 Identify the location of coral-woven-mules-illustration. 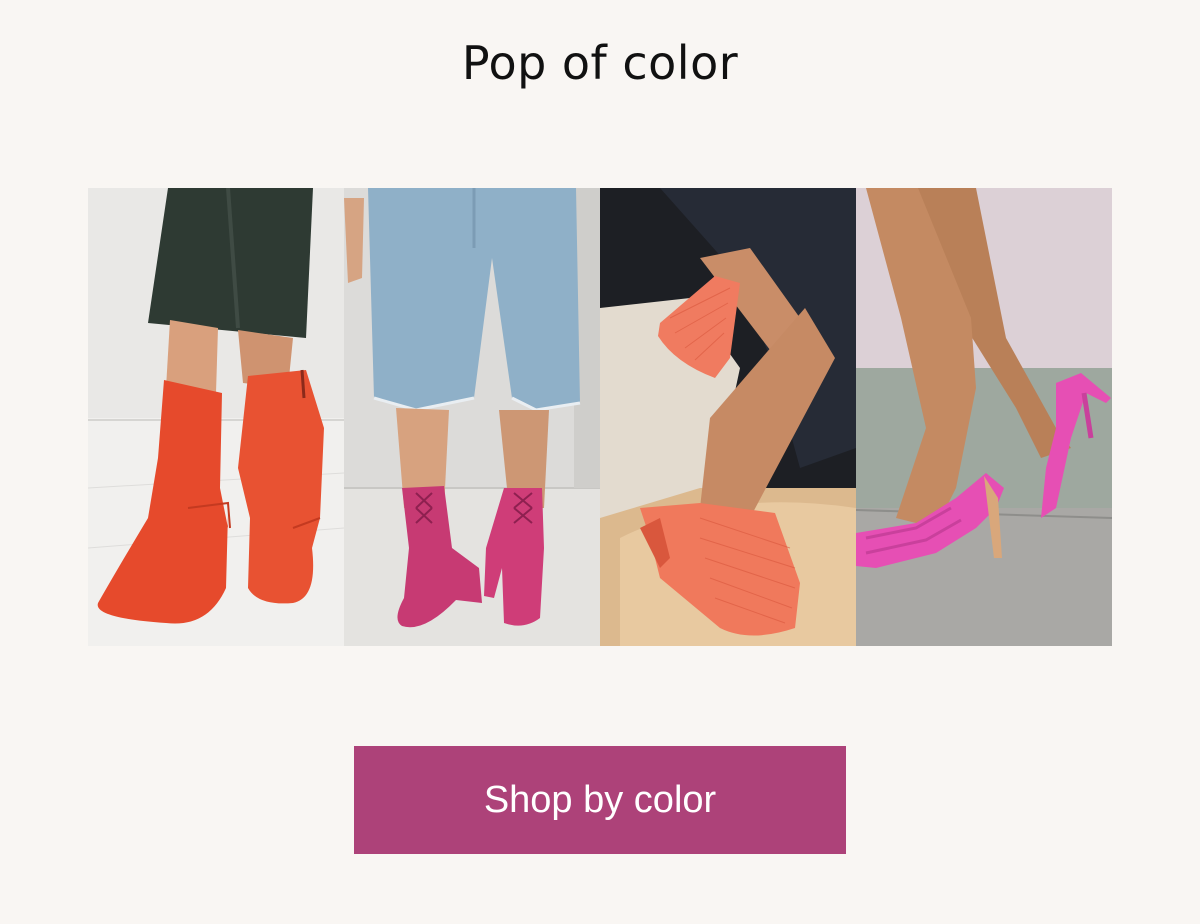
(728, 417).